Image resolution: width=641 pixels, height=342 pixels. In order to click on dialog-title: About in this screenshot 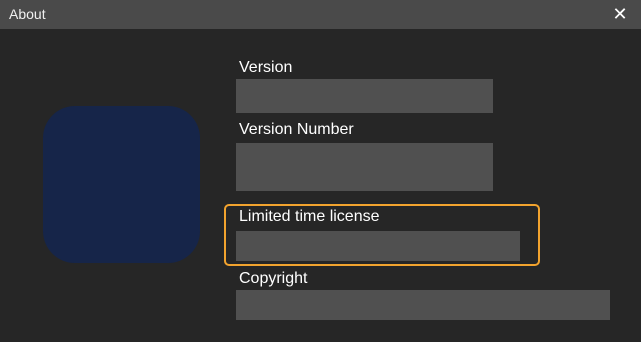, I will do `click(27, 14)`.